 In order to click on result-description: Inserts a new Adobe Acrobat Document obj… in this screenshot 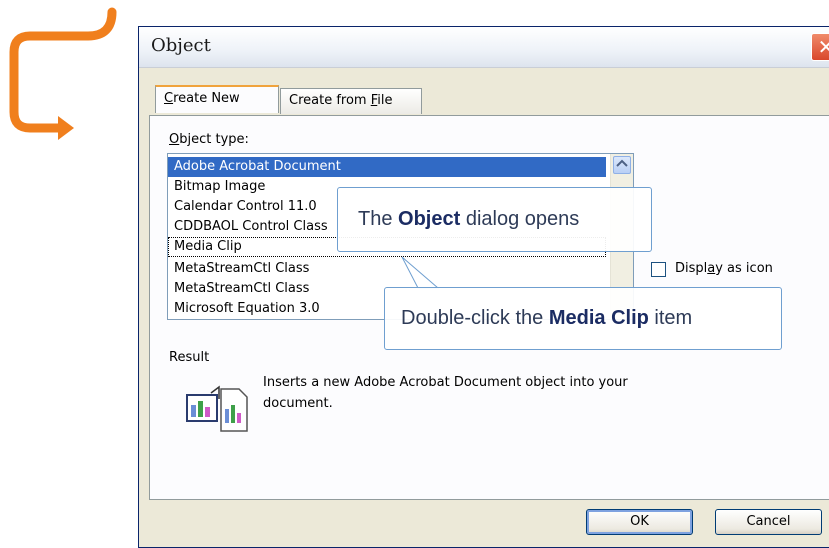, I will do `click(445, 393)`.